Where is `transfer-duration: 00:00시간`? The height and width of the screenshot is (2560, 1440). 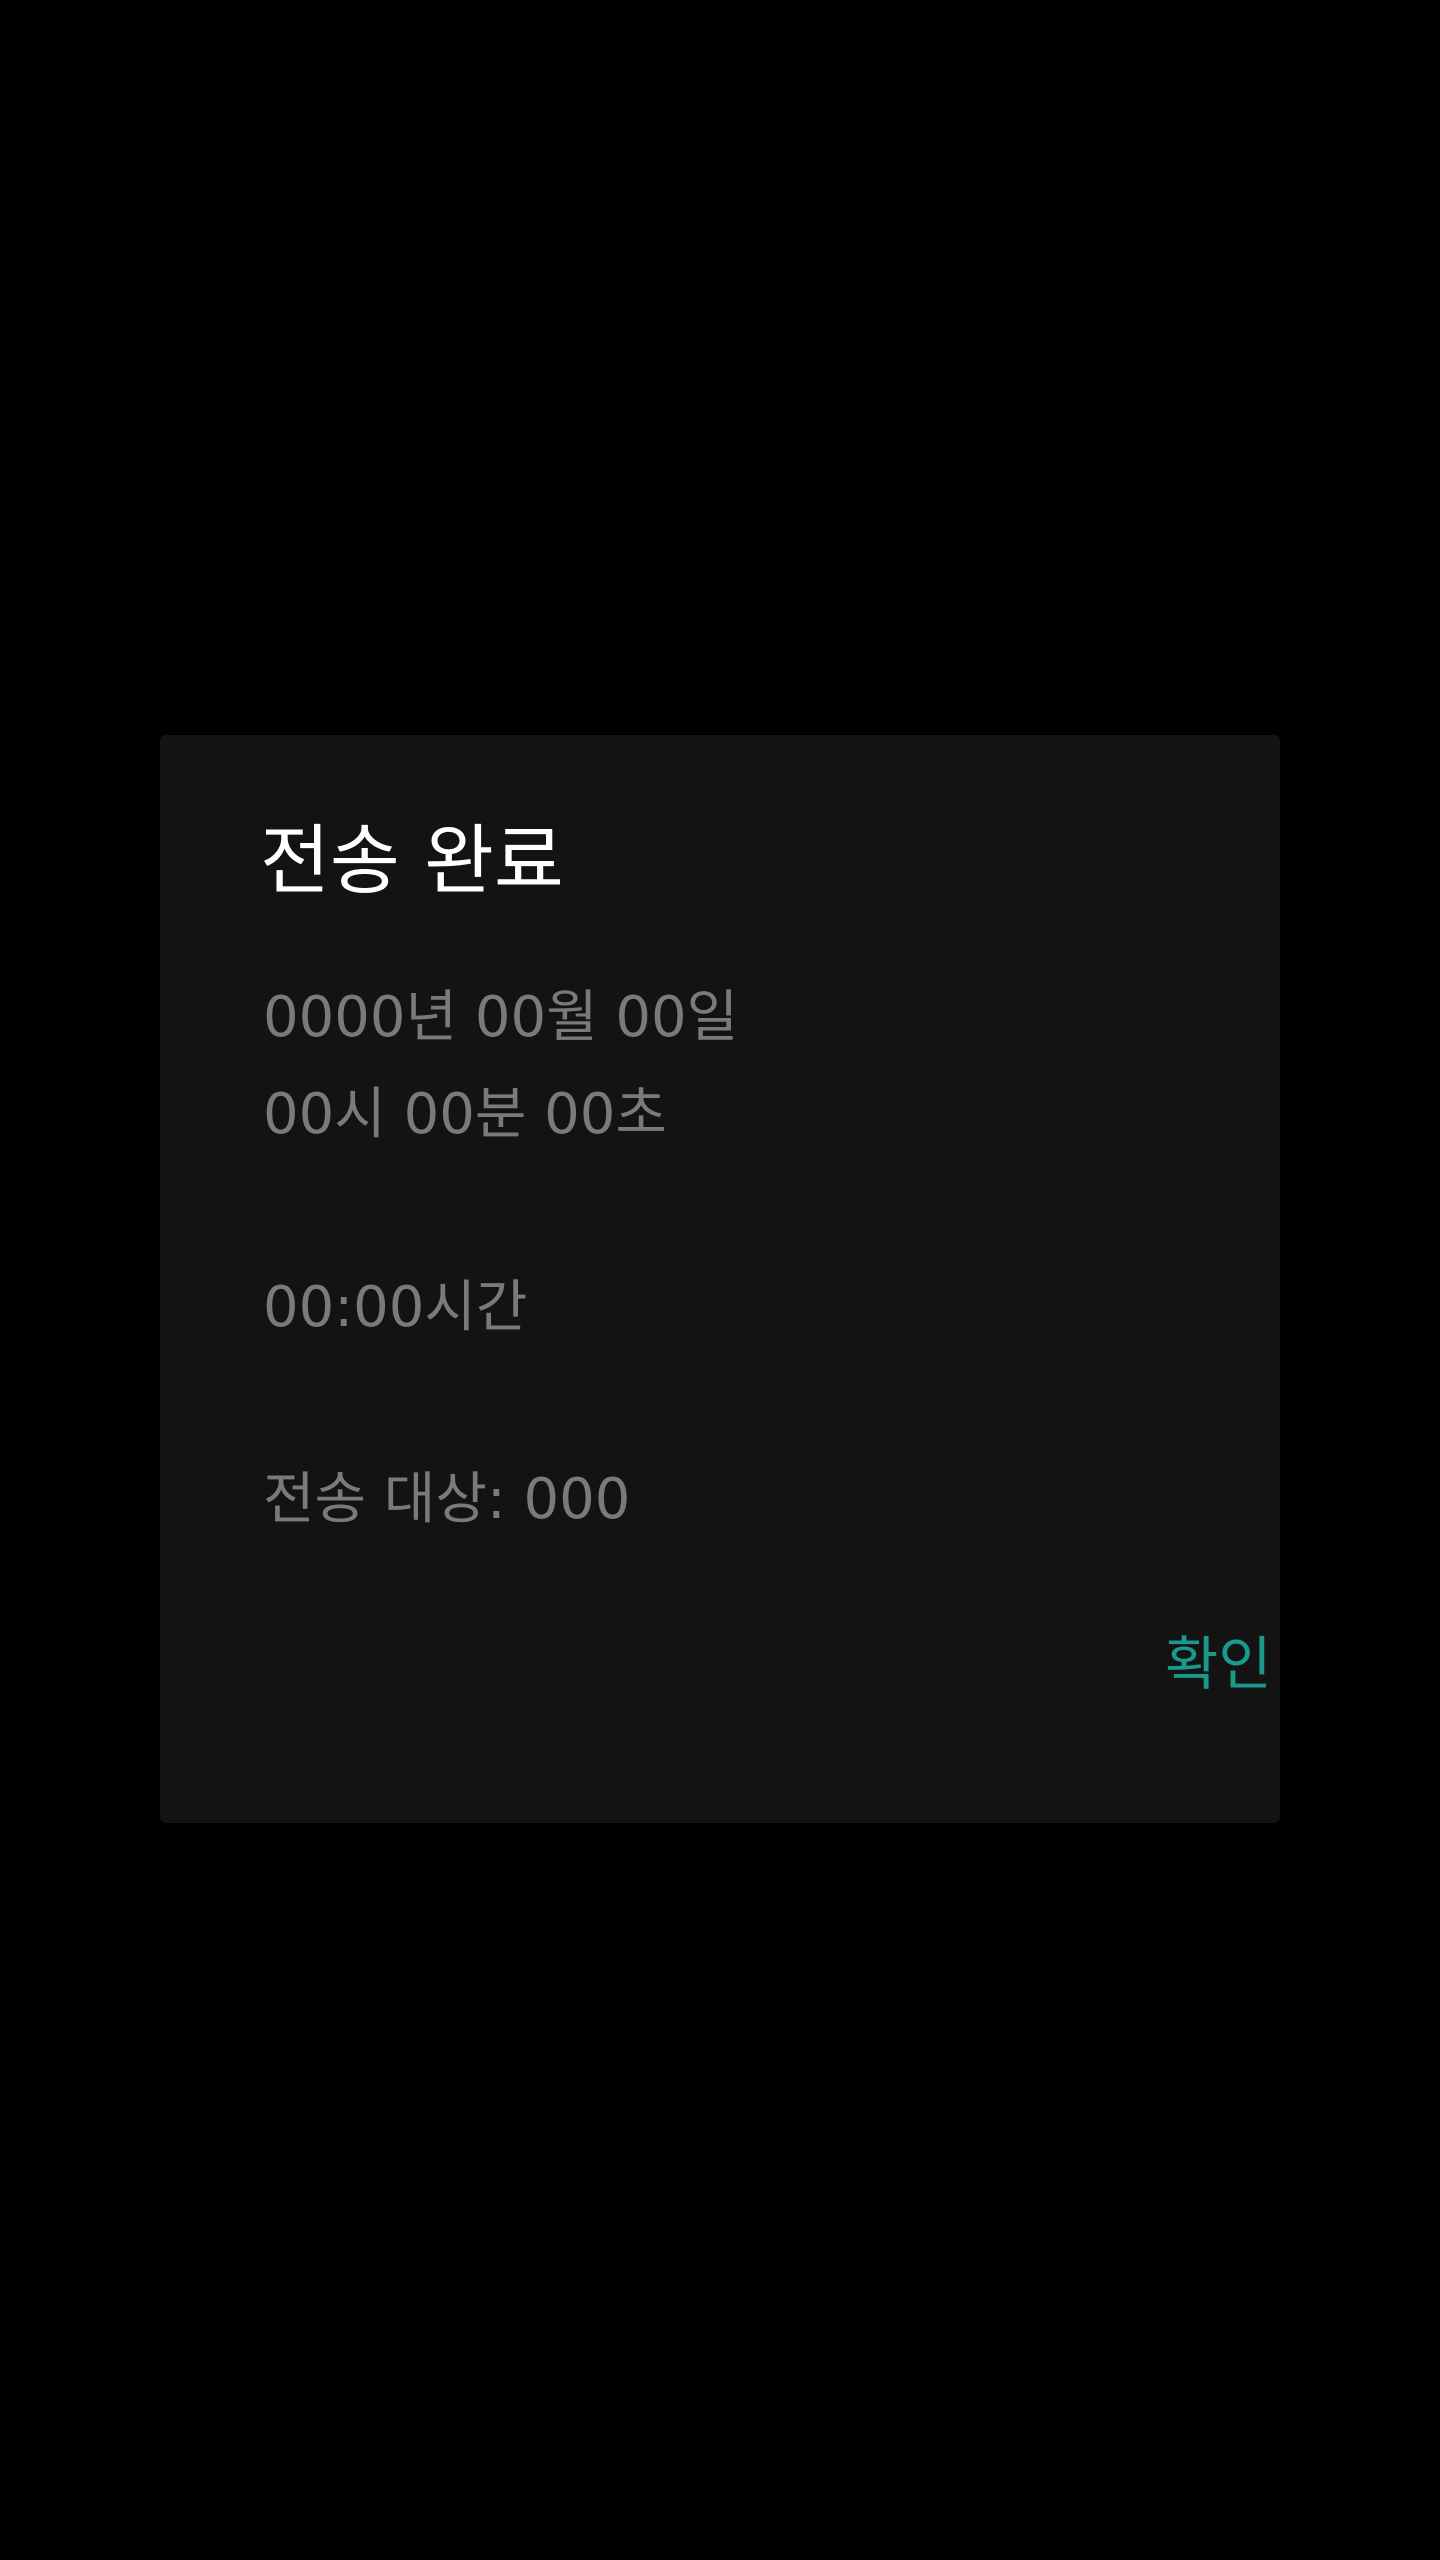 transfer-duration: 00:00시간 is located at coordinates (395, 1307).